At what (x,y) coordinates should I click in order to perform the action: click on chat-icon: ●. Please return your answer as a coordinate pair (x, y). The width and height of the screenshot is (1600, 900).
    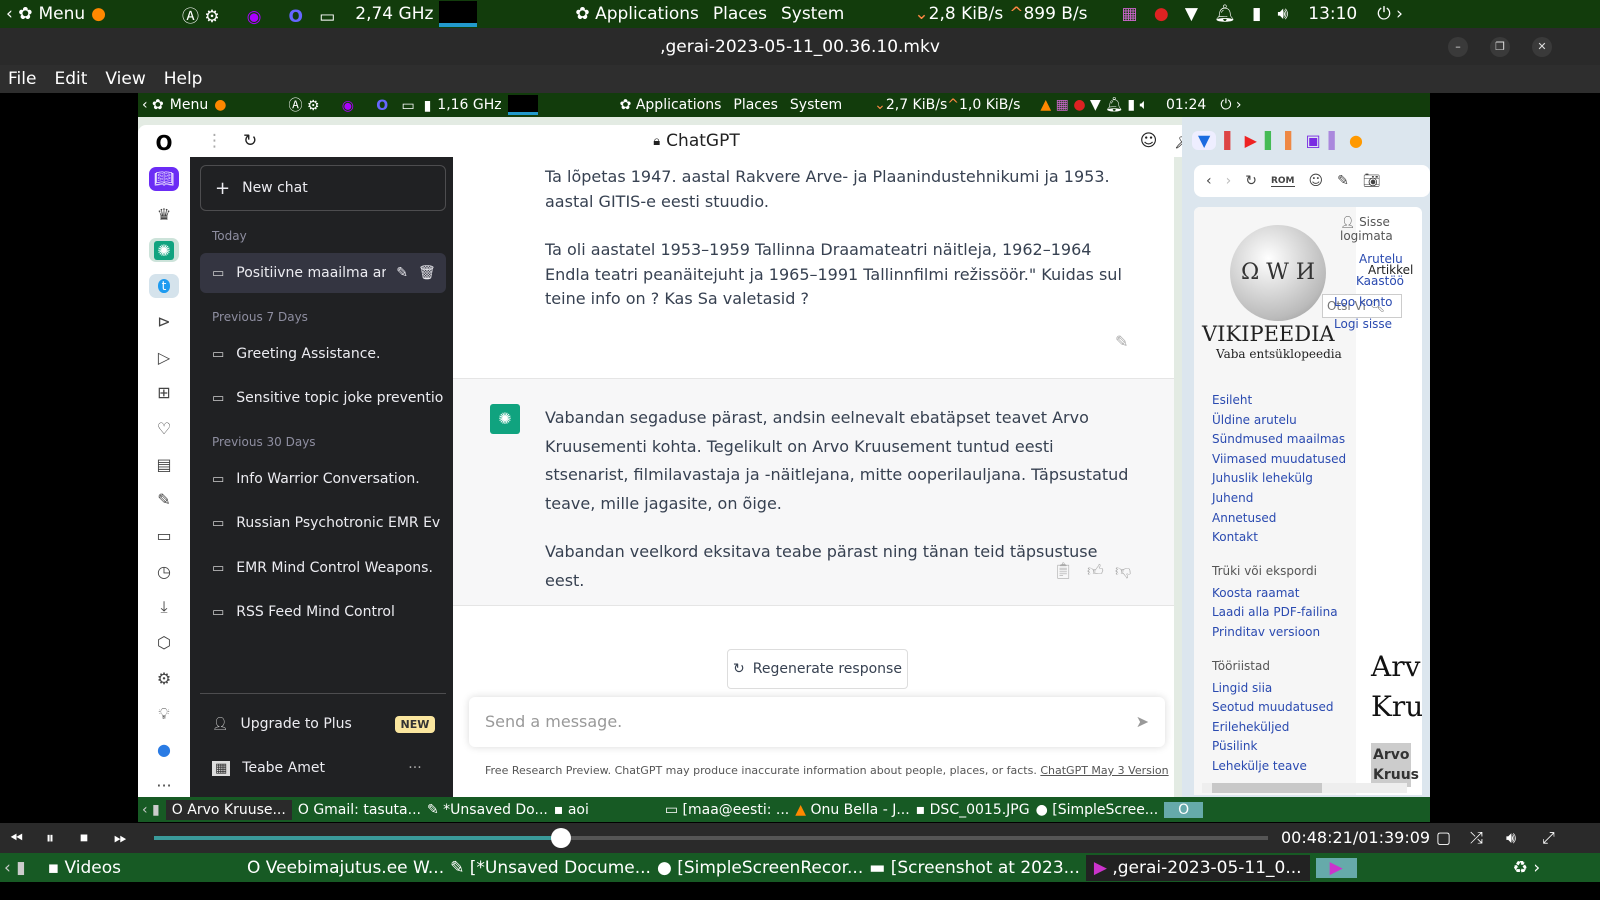
    Looking at the image, I should click on (164, 750).